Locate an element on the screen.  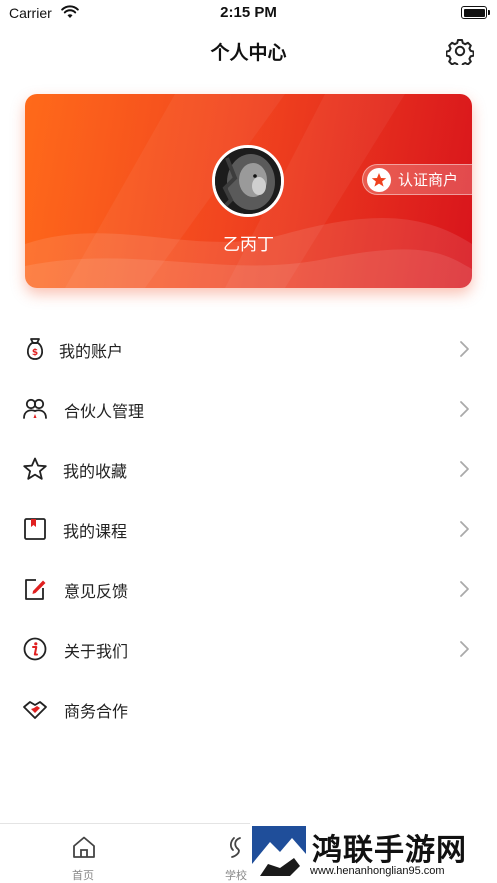
tab-home-label: 首页 is located at coordinates (83, 875).